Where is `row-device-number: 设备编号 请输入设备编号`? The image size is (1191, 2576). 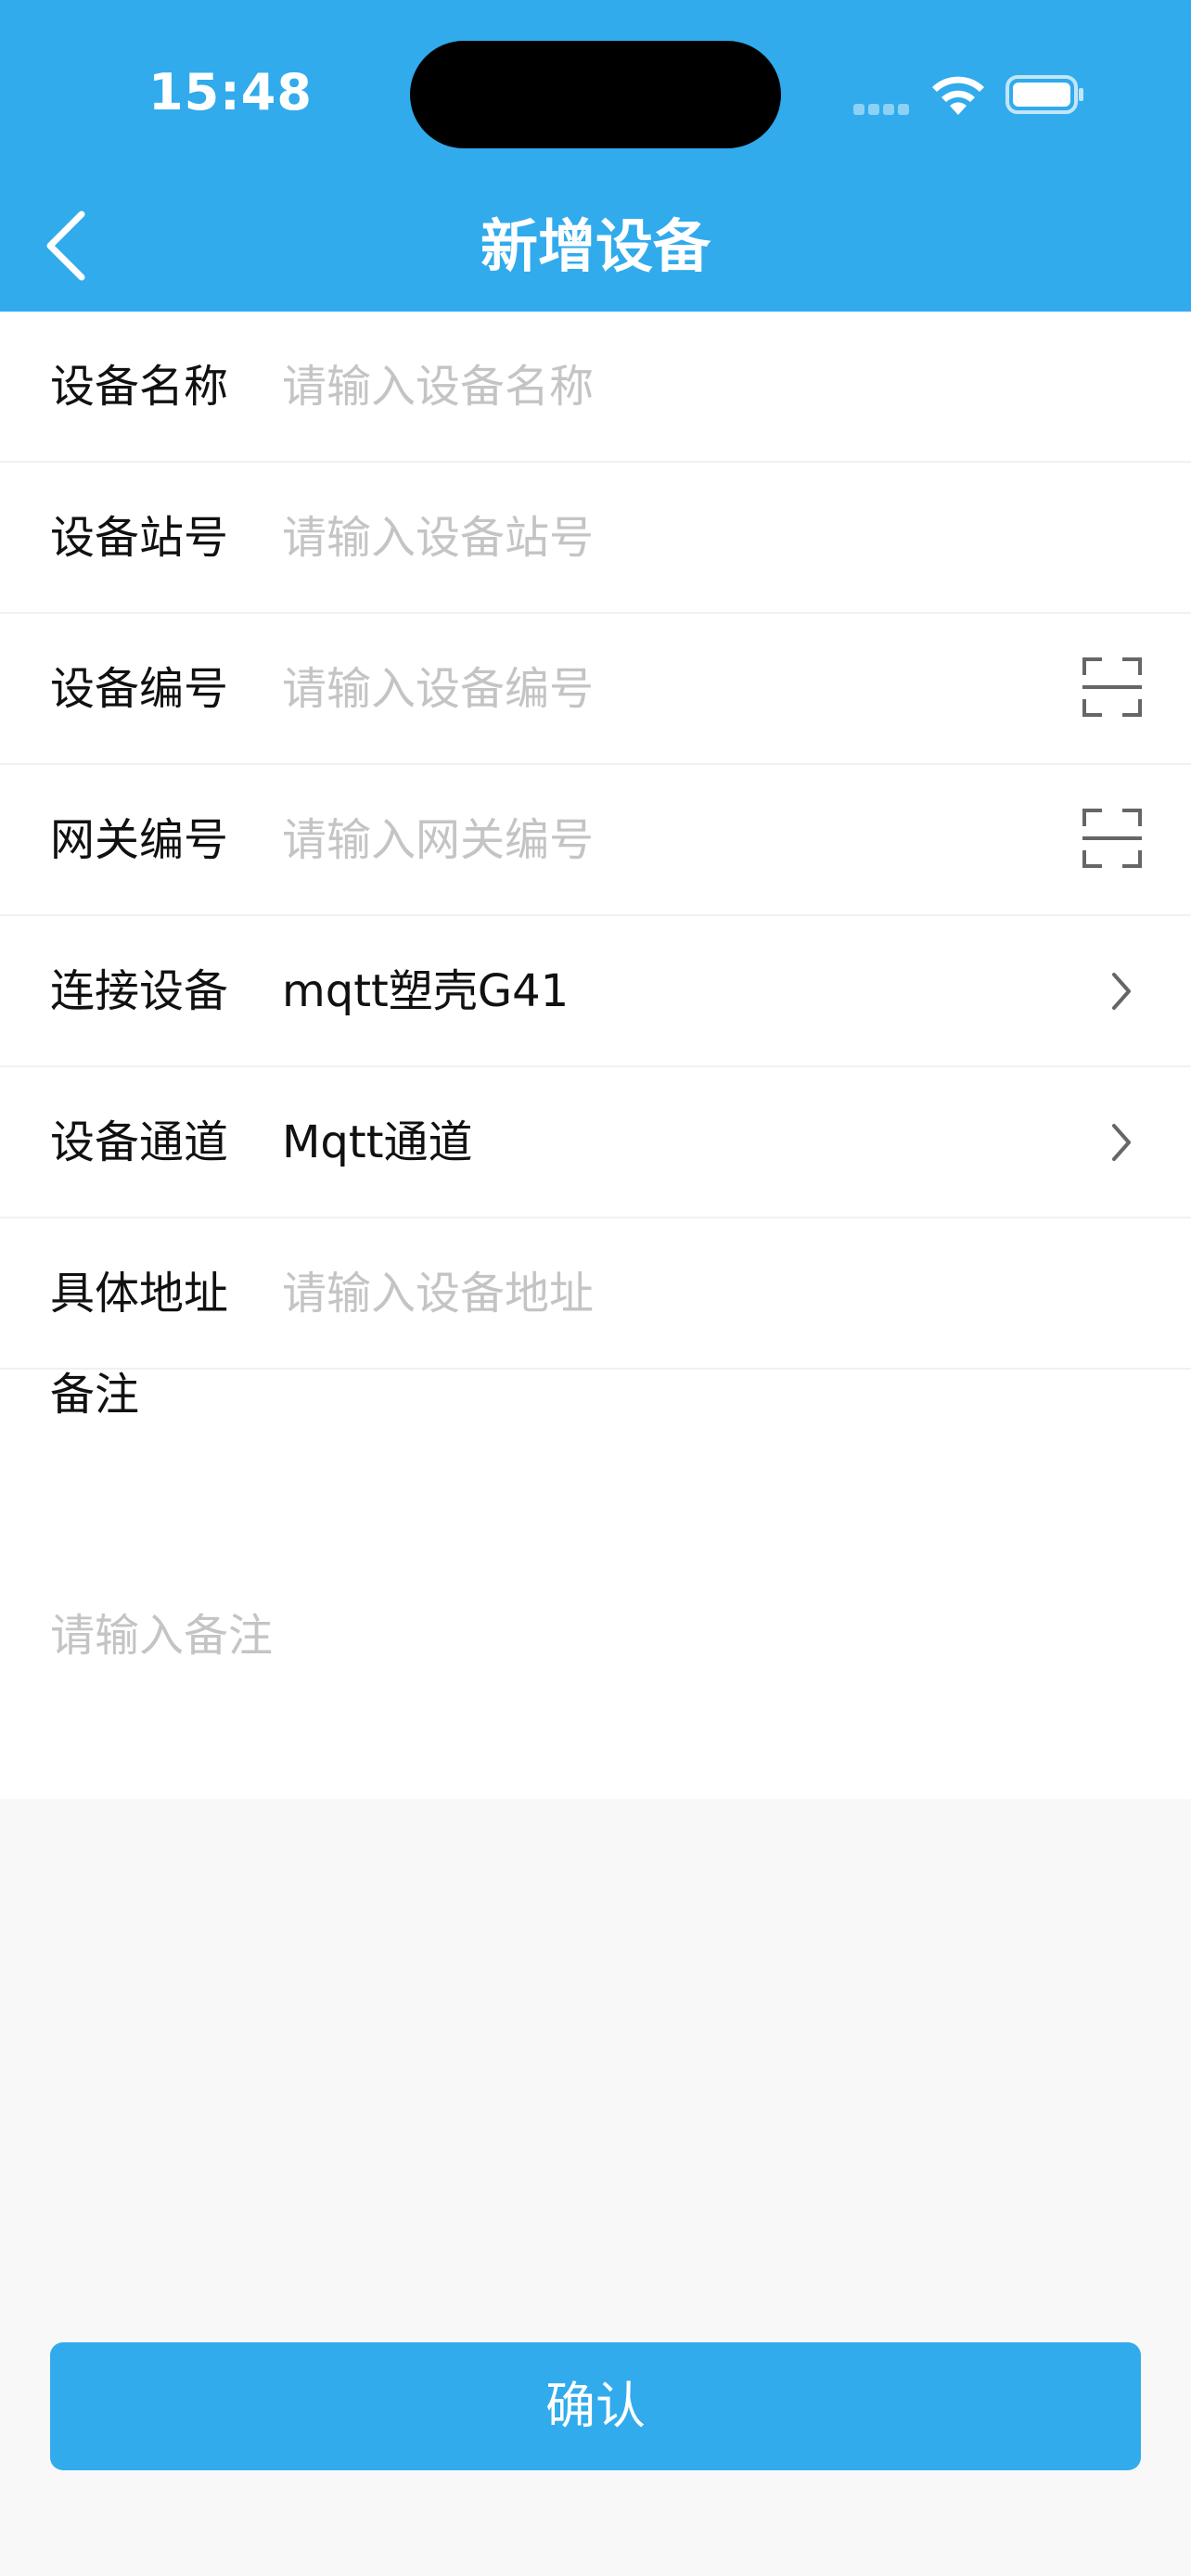
row-device-number: 设备编号 请输入设备编号 is located at coordinates (595, 689).